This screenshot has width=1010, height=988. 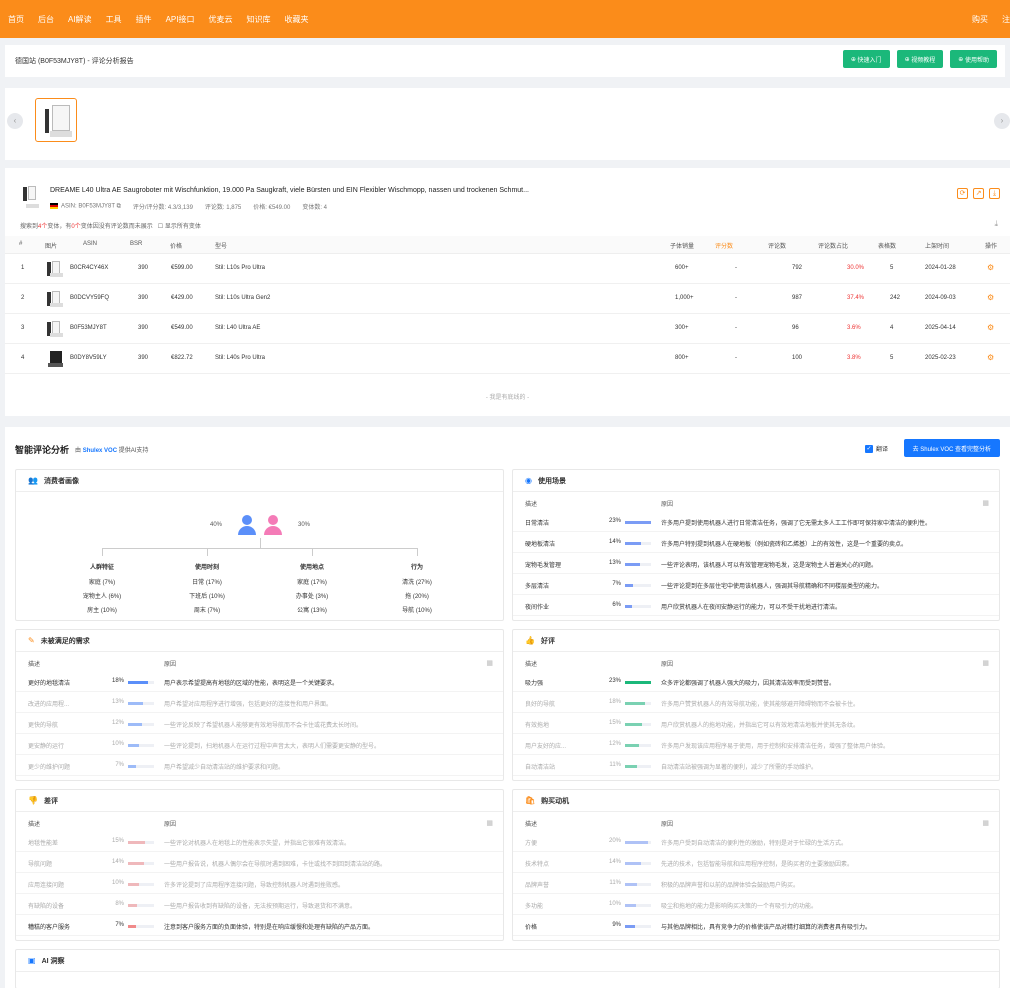 I want to click on help-button: ⊕ 使用帮助, so click(x=973, y=59).